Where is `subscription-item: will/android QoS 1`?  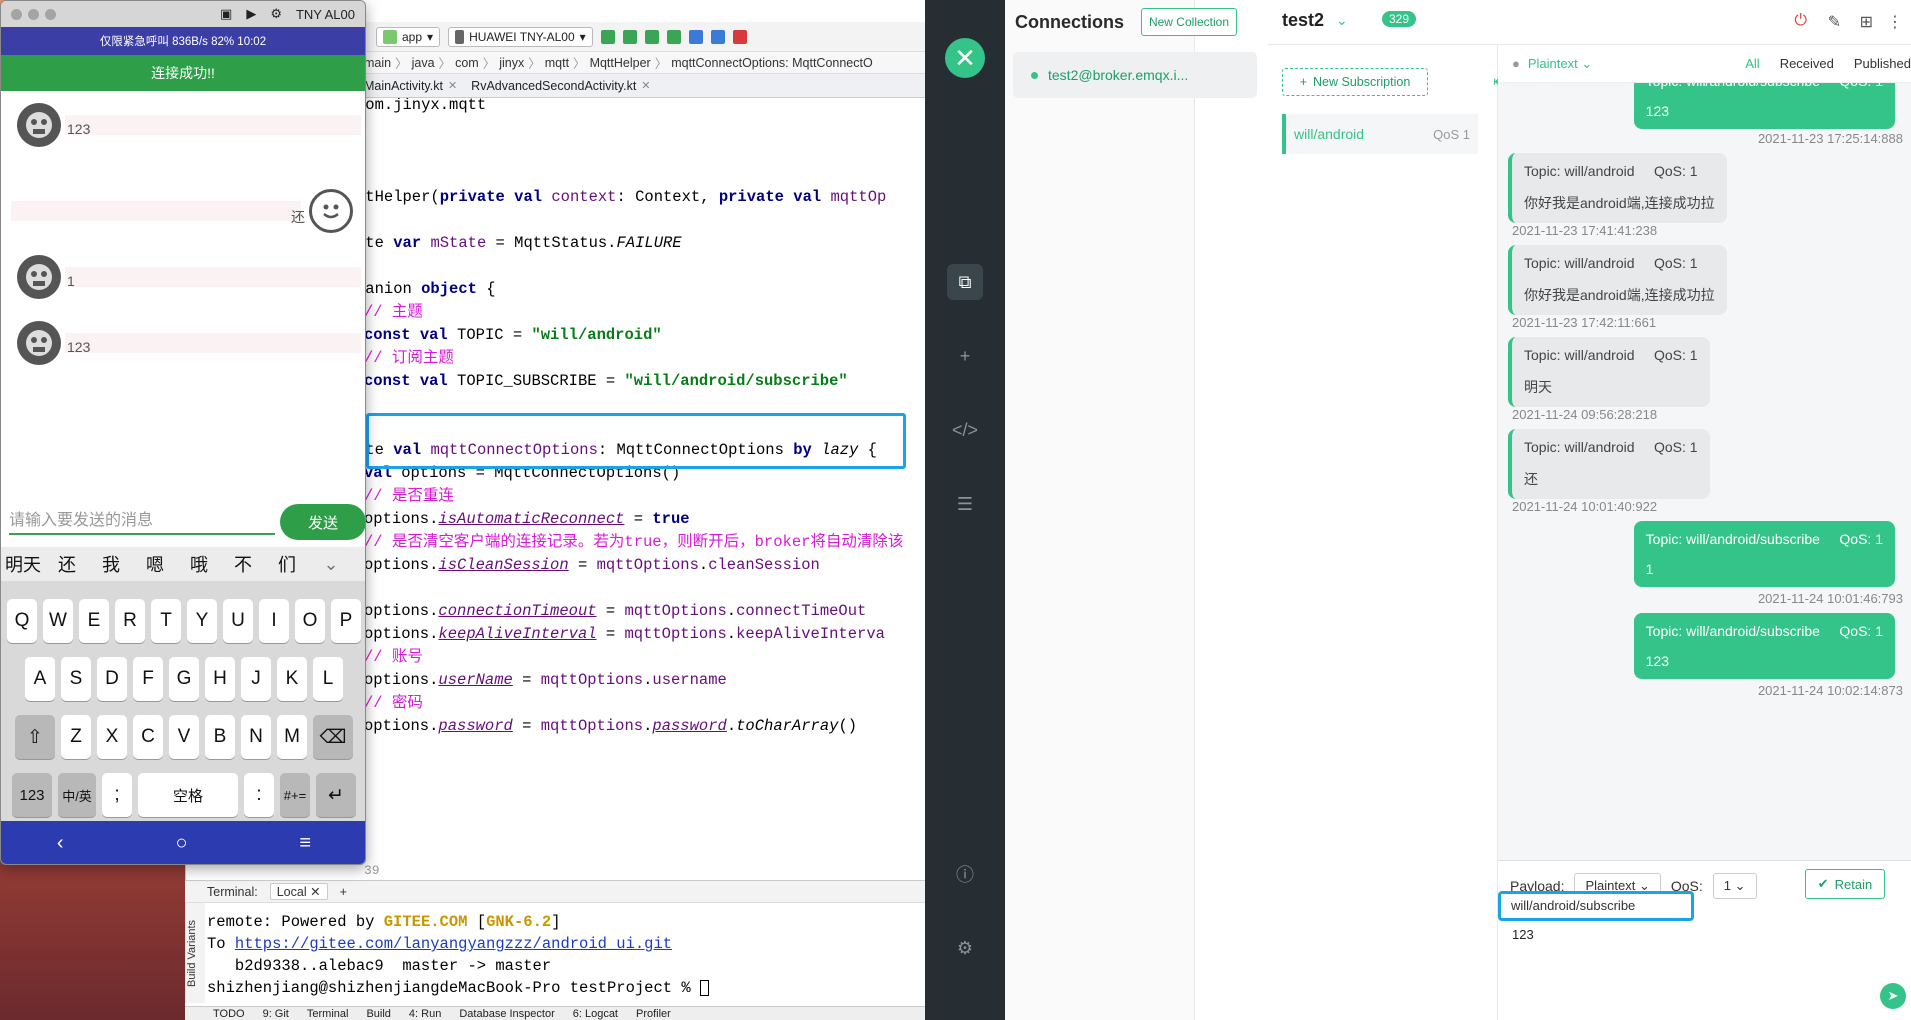 subscription-item: will/android QoS 1 is located at coordinates (1380, 134).